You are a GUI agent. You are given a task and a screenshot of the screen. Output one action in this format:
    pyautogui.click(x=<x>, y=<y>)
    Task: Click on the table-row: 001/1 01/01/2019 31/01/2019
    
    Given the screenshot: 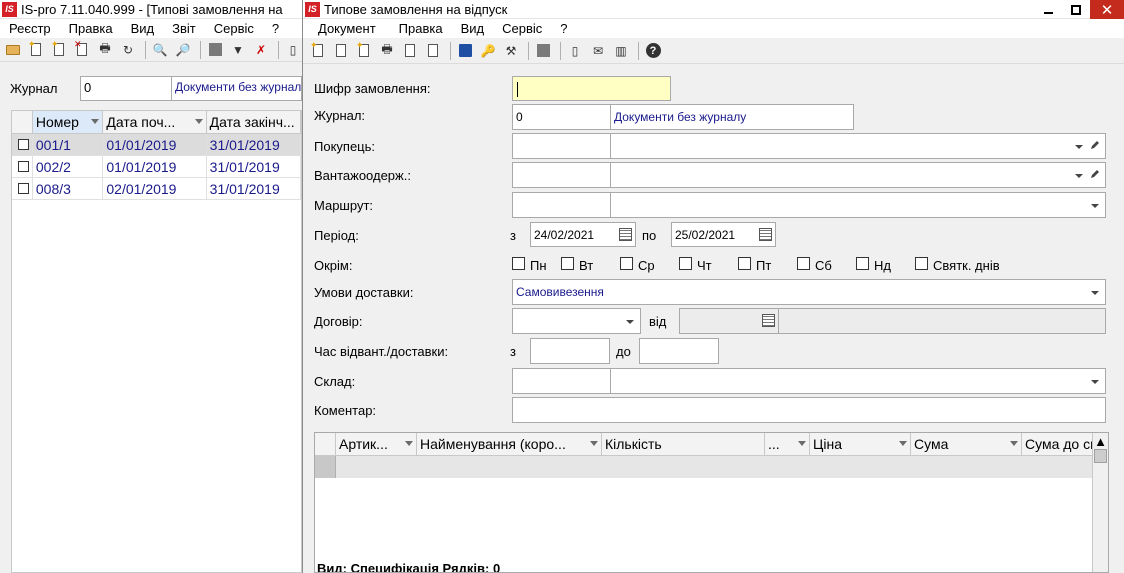 What is the action you would take?
    pyautogui.click(x=156, y=145)
    